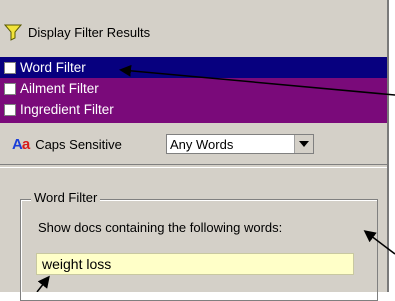  What do you see at coordinates (43, 283) in the screenshot?
I see `callout-arrow-input` at bounding box center [43, 283].